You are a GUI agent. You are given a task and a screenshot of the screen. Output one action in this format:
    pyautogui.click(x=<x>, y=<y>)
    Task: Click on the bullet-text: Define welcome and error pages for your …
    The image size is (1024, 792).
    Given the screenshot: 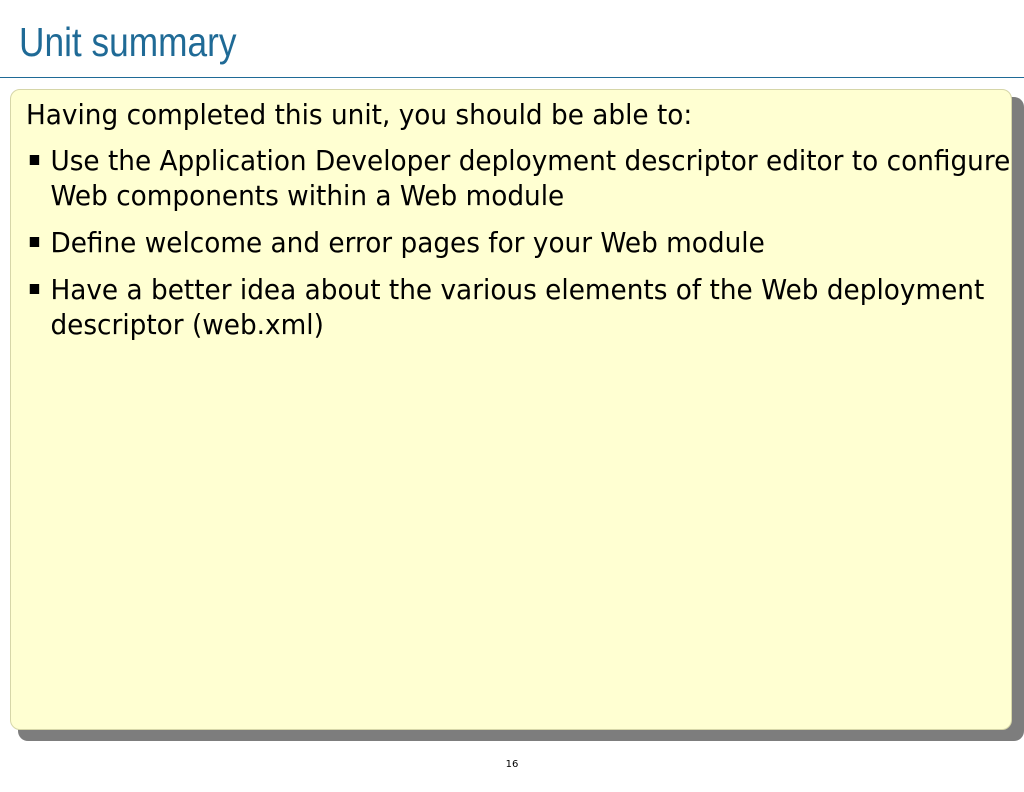 What is the action you would take?
    pyautogui.click(x=407, y=242)
    